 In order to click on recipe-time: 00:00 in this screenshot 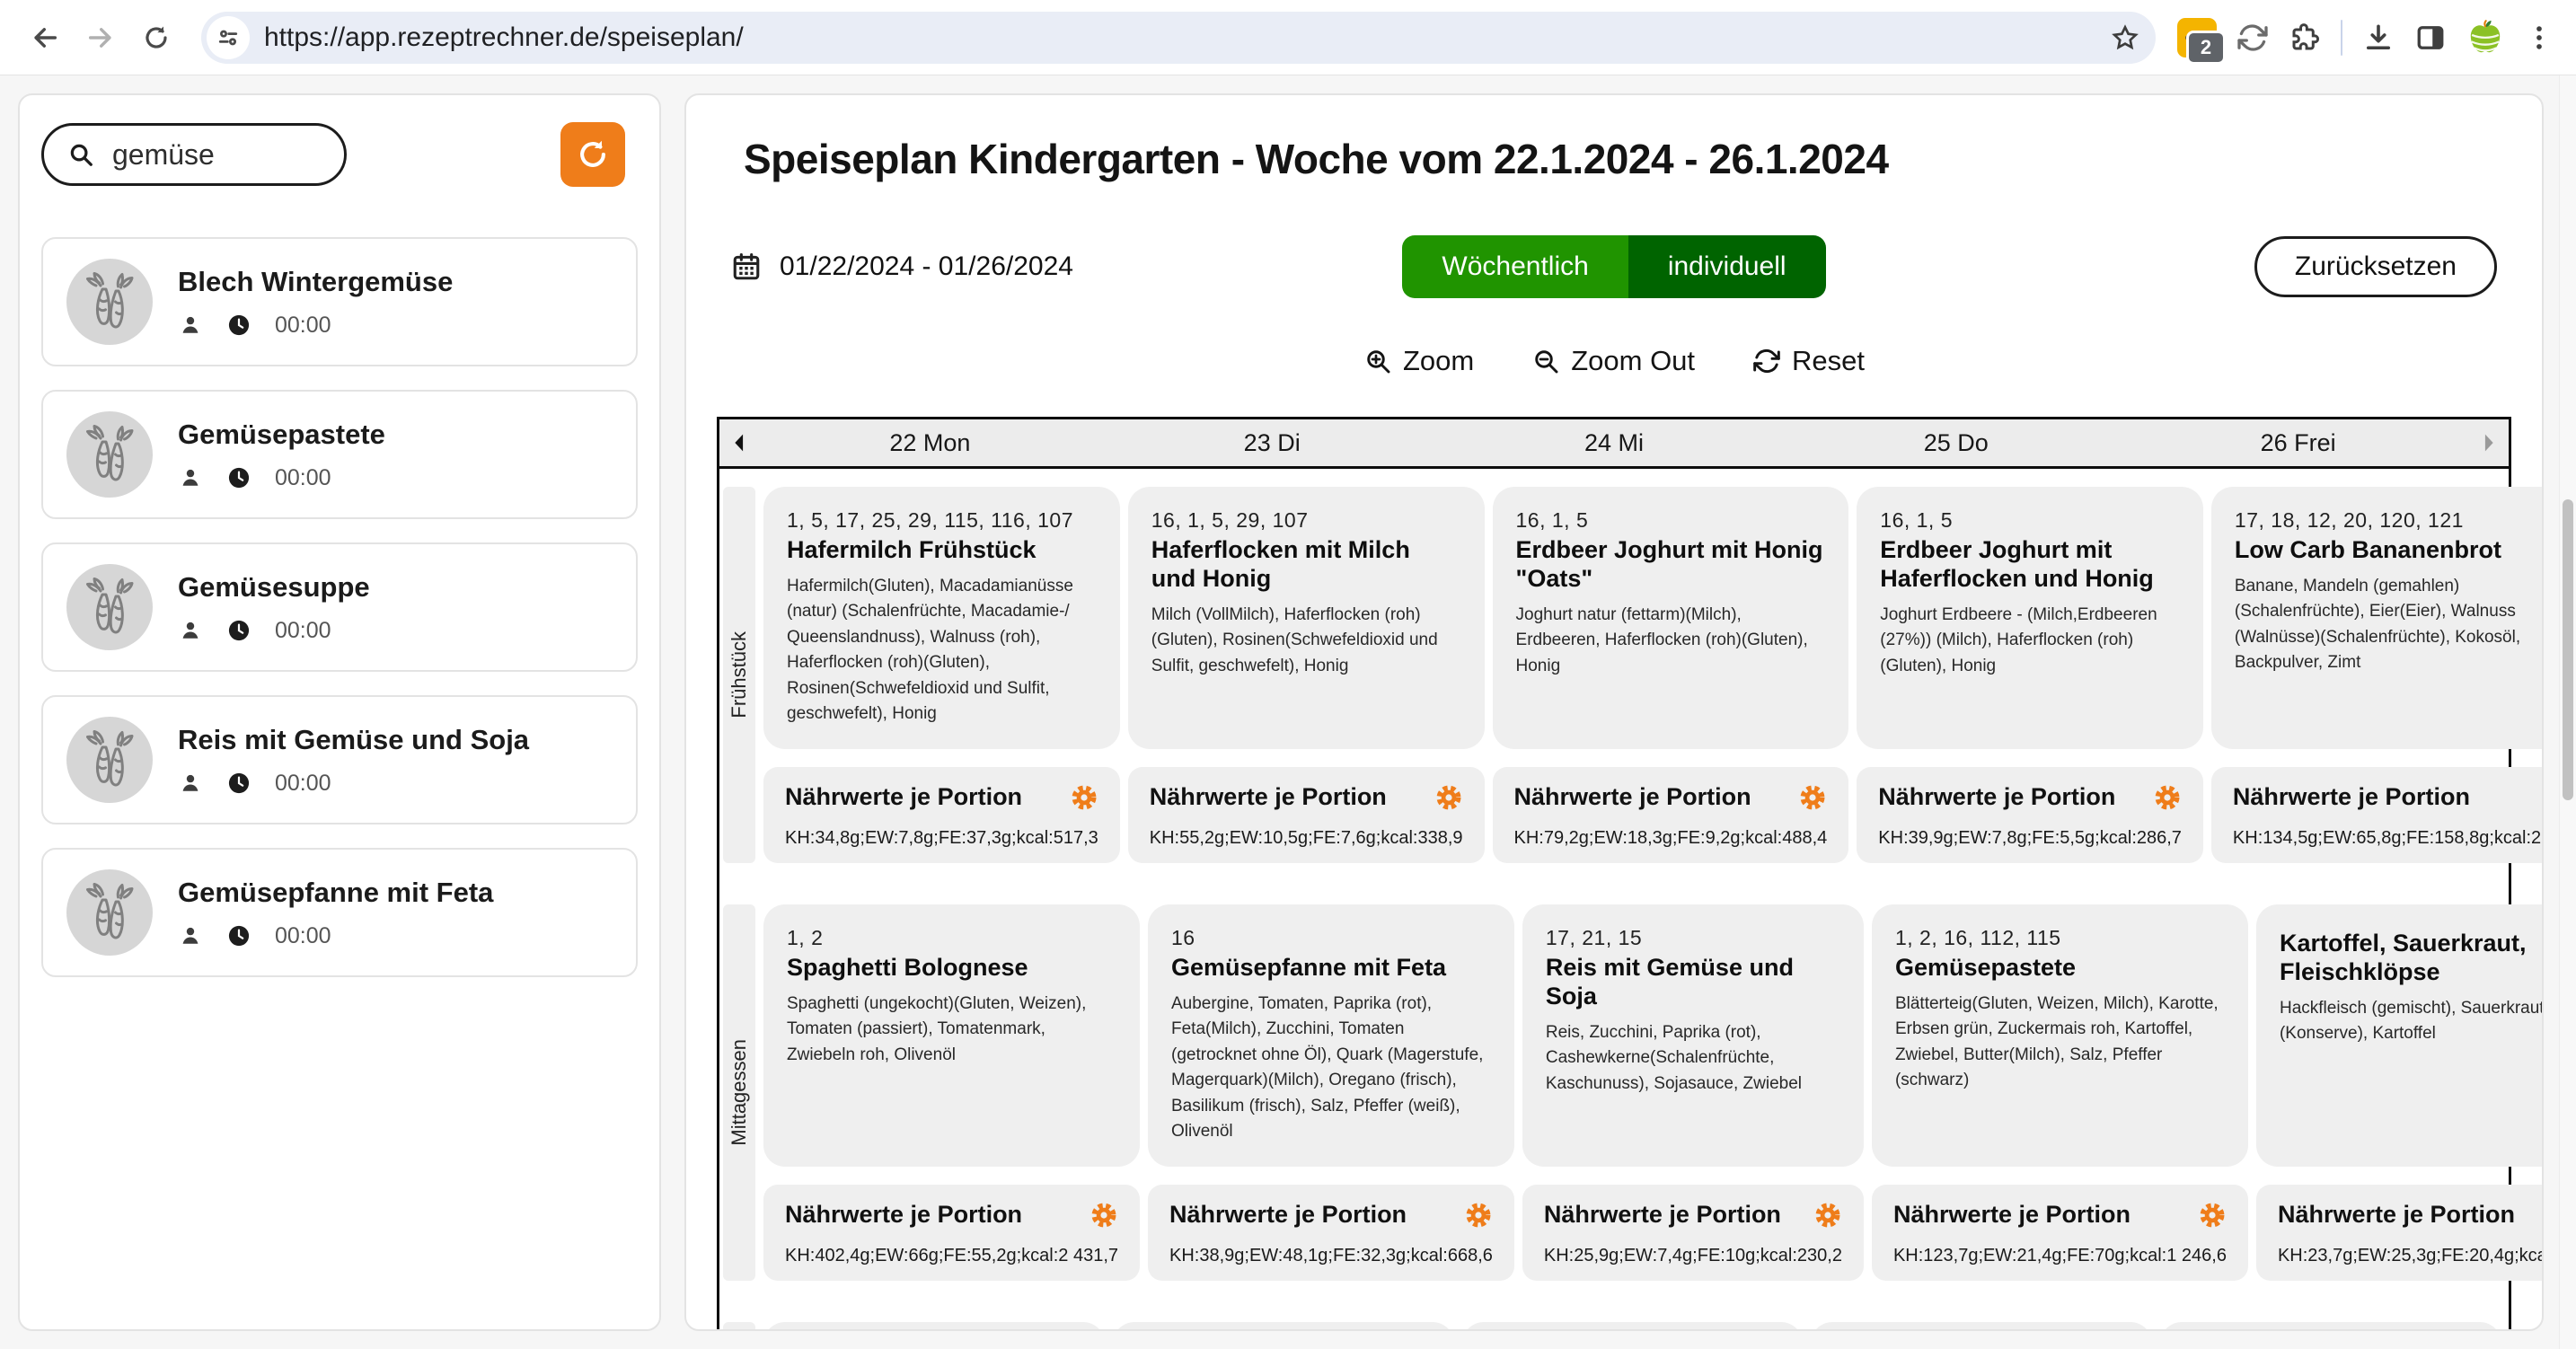, I will do `click(303, 783)`.